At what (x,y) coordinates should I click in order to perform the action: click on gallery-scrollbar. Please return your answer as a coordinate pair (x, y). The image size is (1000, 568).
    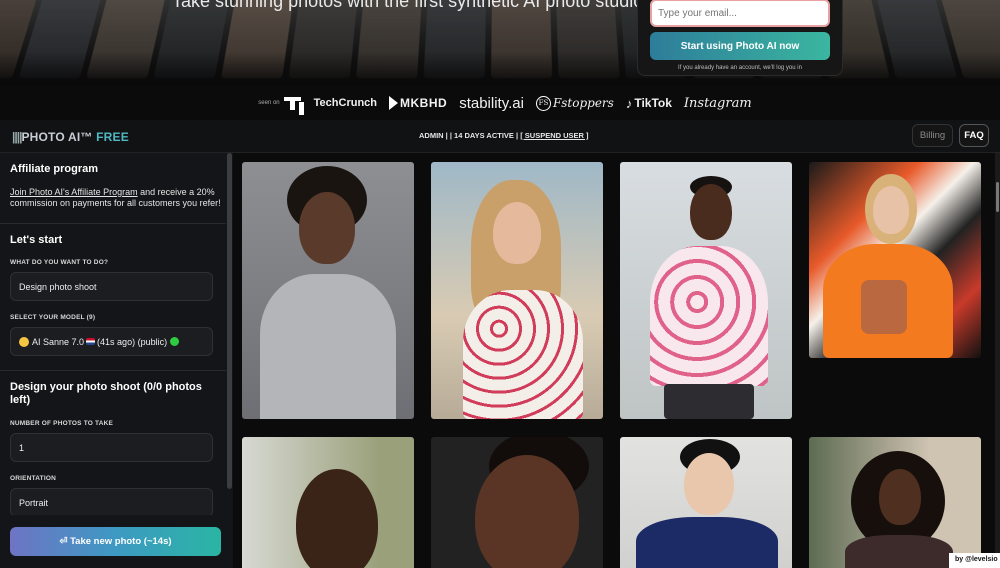
    Looking at the image, I should click on (997, 360).